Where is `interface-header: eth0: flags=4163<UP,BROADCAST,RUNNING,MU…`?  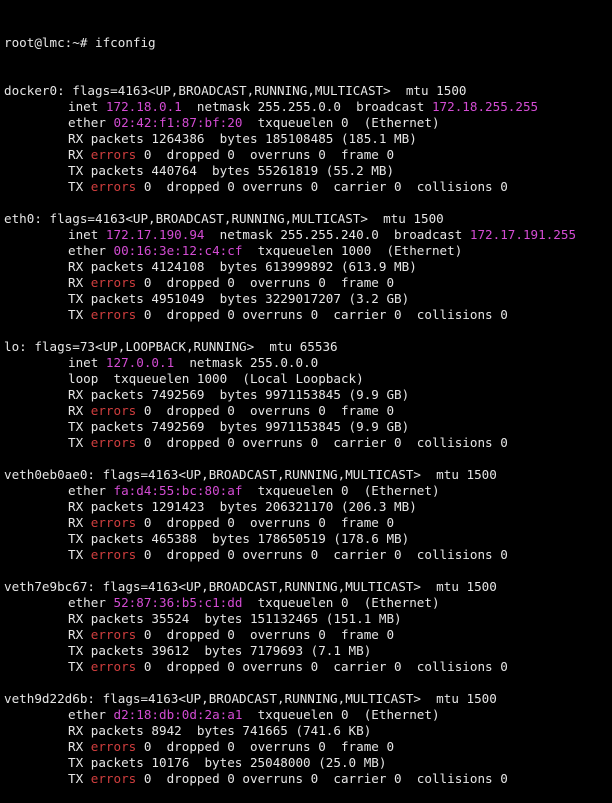 interface-header: eth0: flags=4163<UP,BROADCAST,RUNNING,MU… is located at coordinates (224, 218).